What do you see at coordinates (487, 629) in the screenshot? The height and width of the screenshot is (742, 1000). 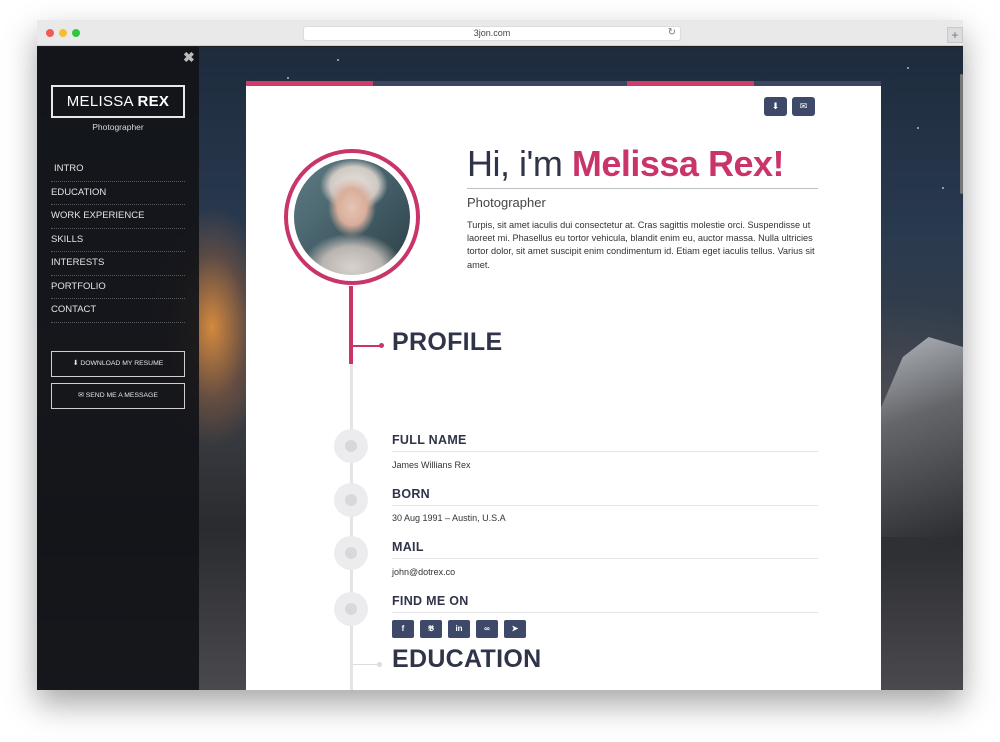 I see `link-icon: ∞` at bounding box center [487, 629].